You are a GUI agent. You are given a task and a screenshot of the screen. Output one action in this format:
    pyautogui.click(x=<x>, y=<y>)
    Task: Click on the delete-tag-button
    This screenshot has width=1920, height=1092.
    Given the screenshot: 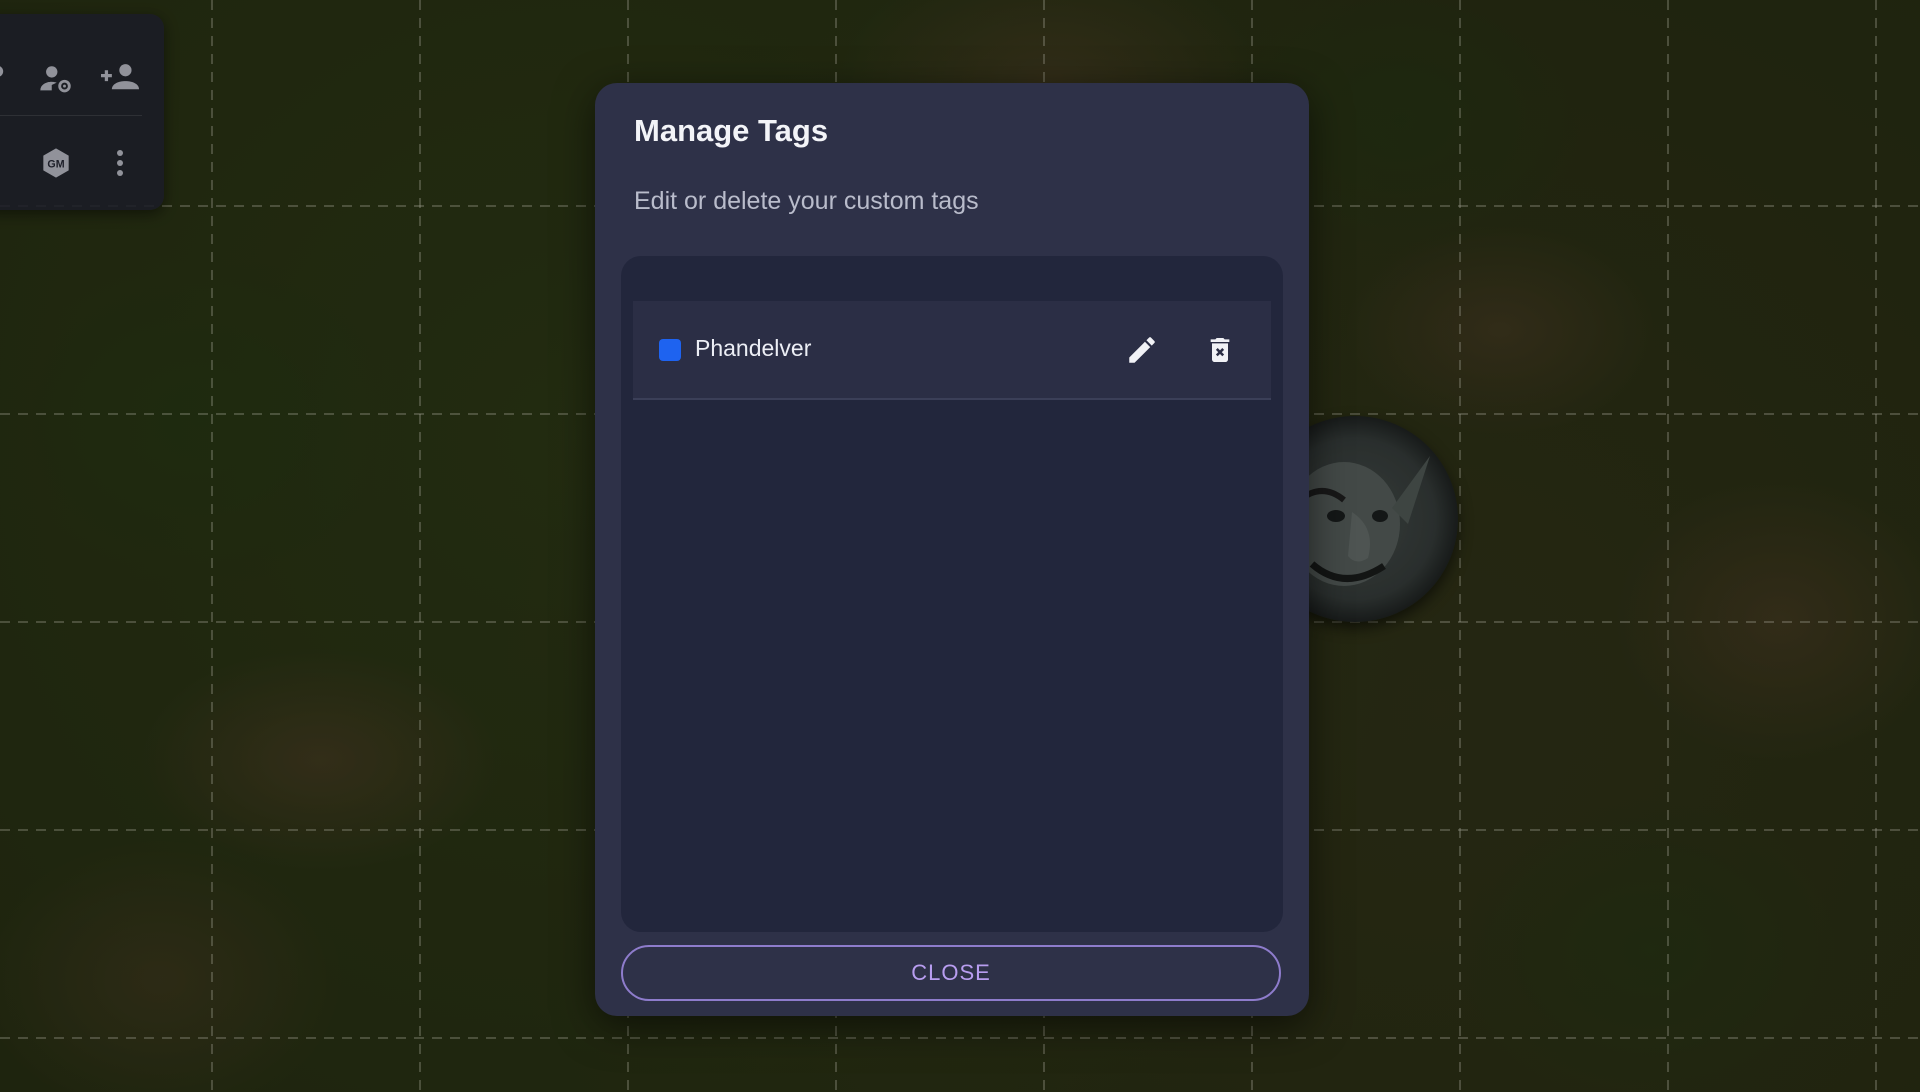 What is the action you would take?
    pyautogui.click(x=1220, y=350)
    